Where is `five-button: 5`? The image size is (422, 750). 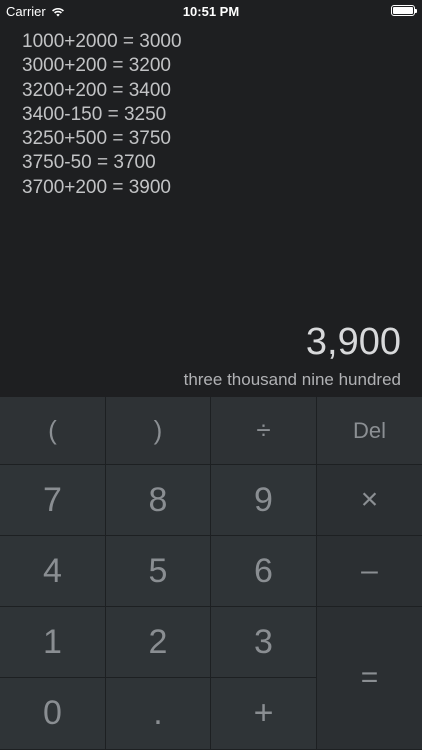
five-button: 5 is located at coordinates (158, 571).